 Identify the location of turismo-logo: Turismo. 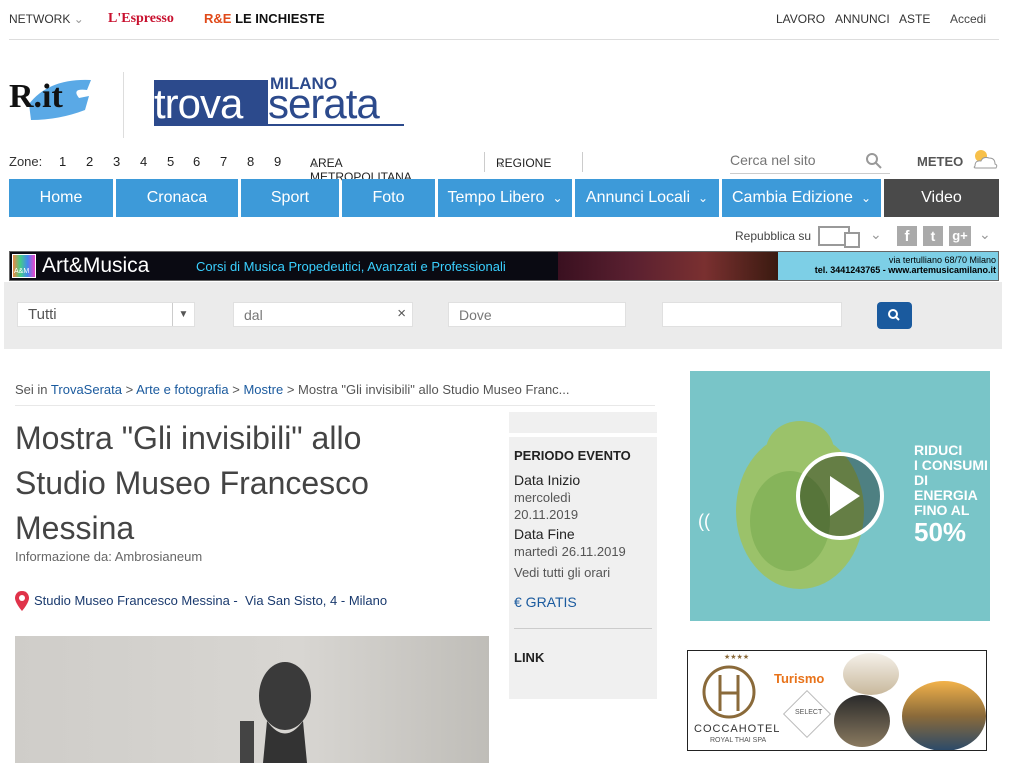
(799, 678).